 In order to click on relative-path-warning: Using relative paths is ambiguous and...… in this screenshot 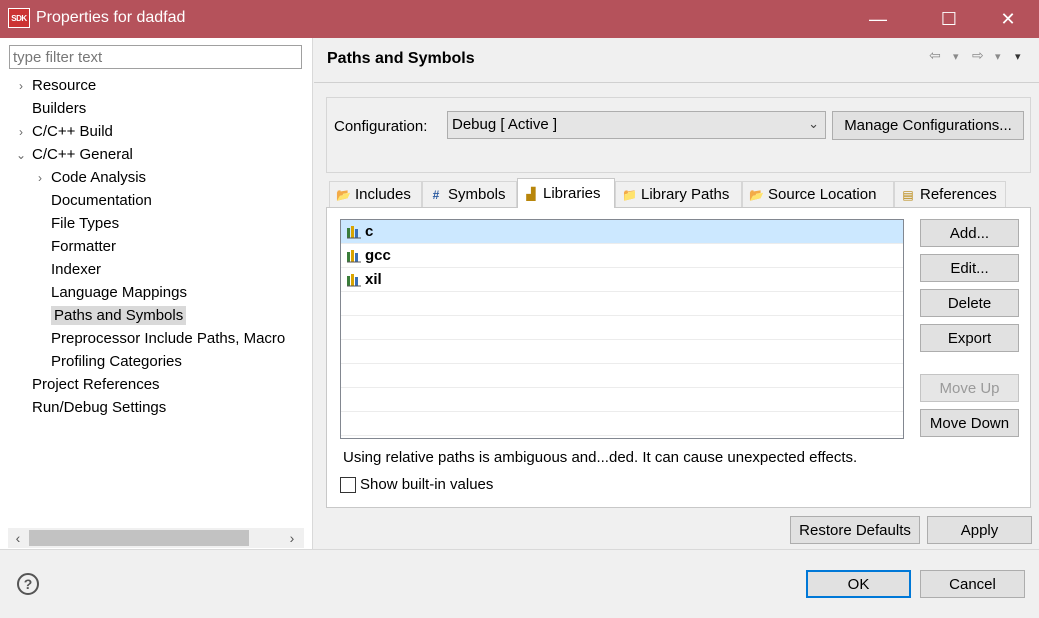, I will do `click(600, 457)`.